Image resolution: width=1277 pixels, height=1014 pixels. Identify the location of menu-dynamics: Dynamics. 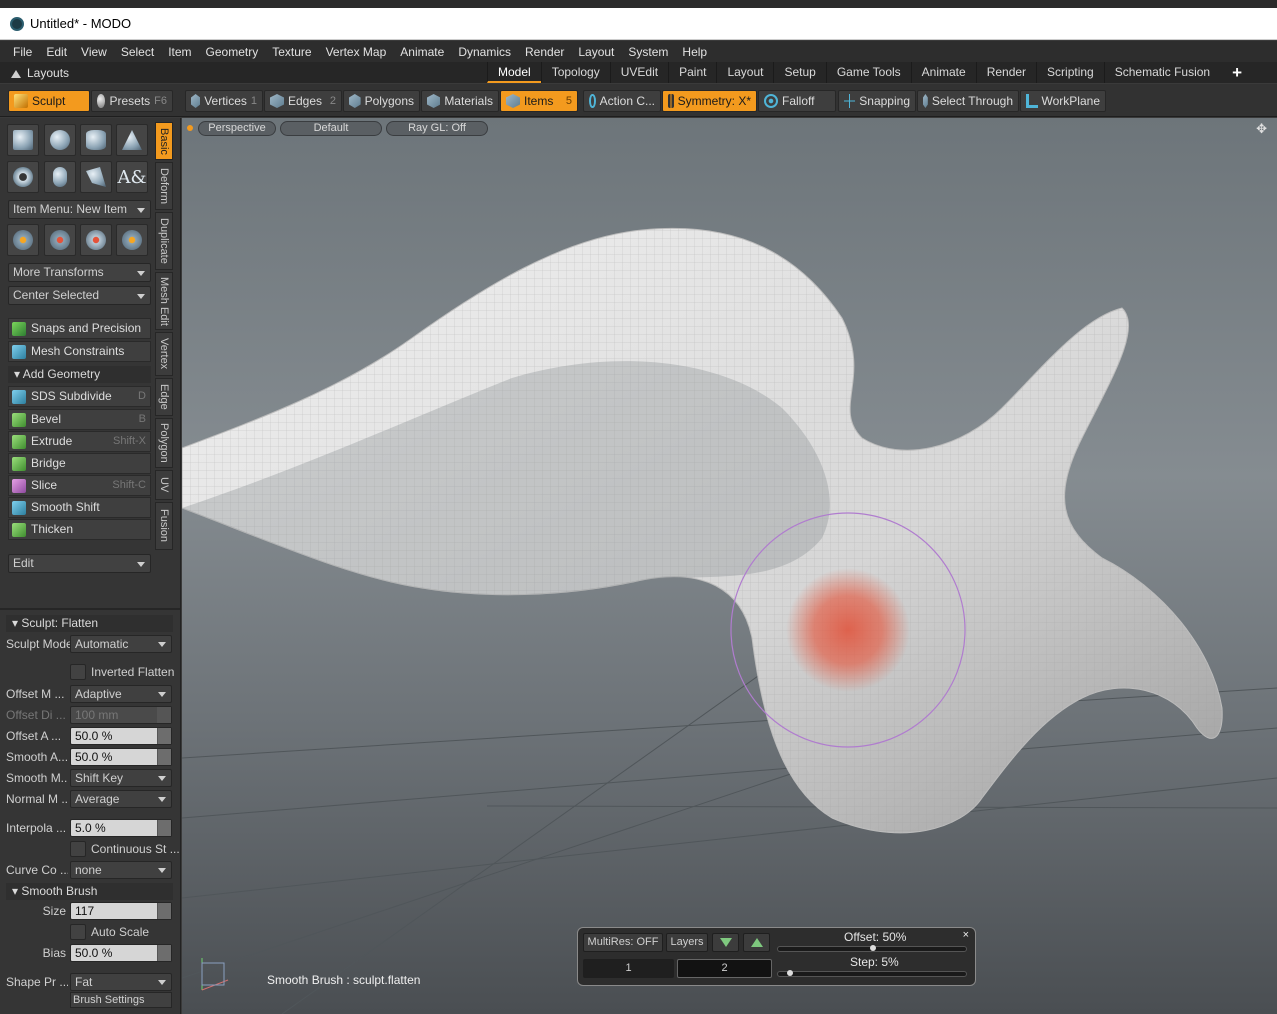
(484, 52).